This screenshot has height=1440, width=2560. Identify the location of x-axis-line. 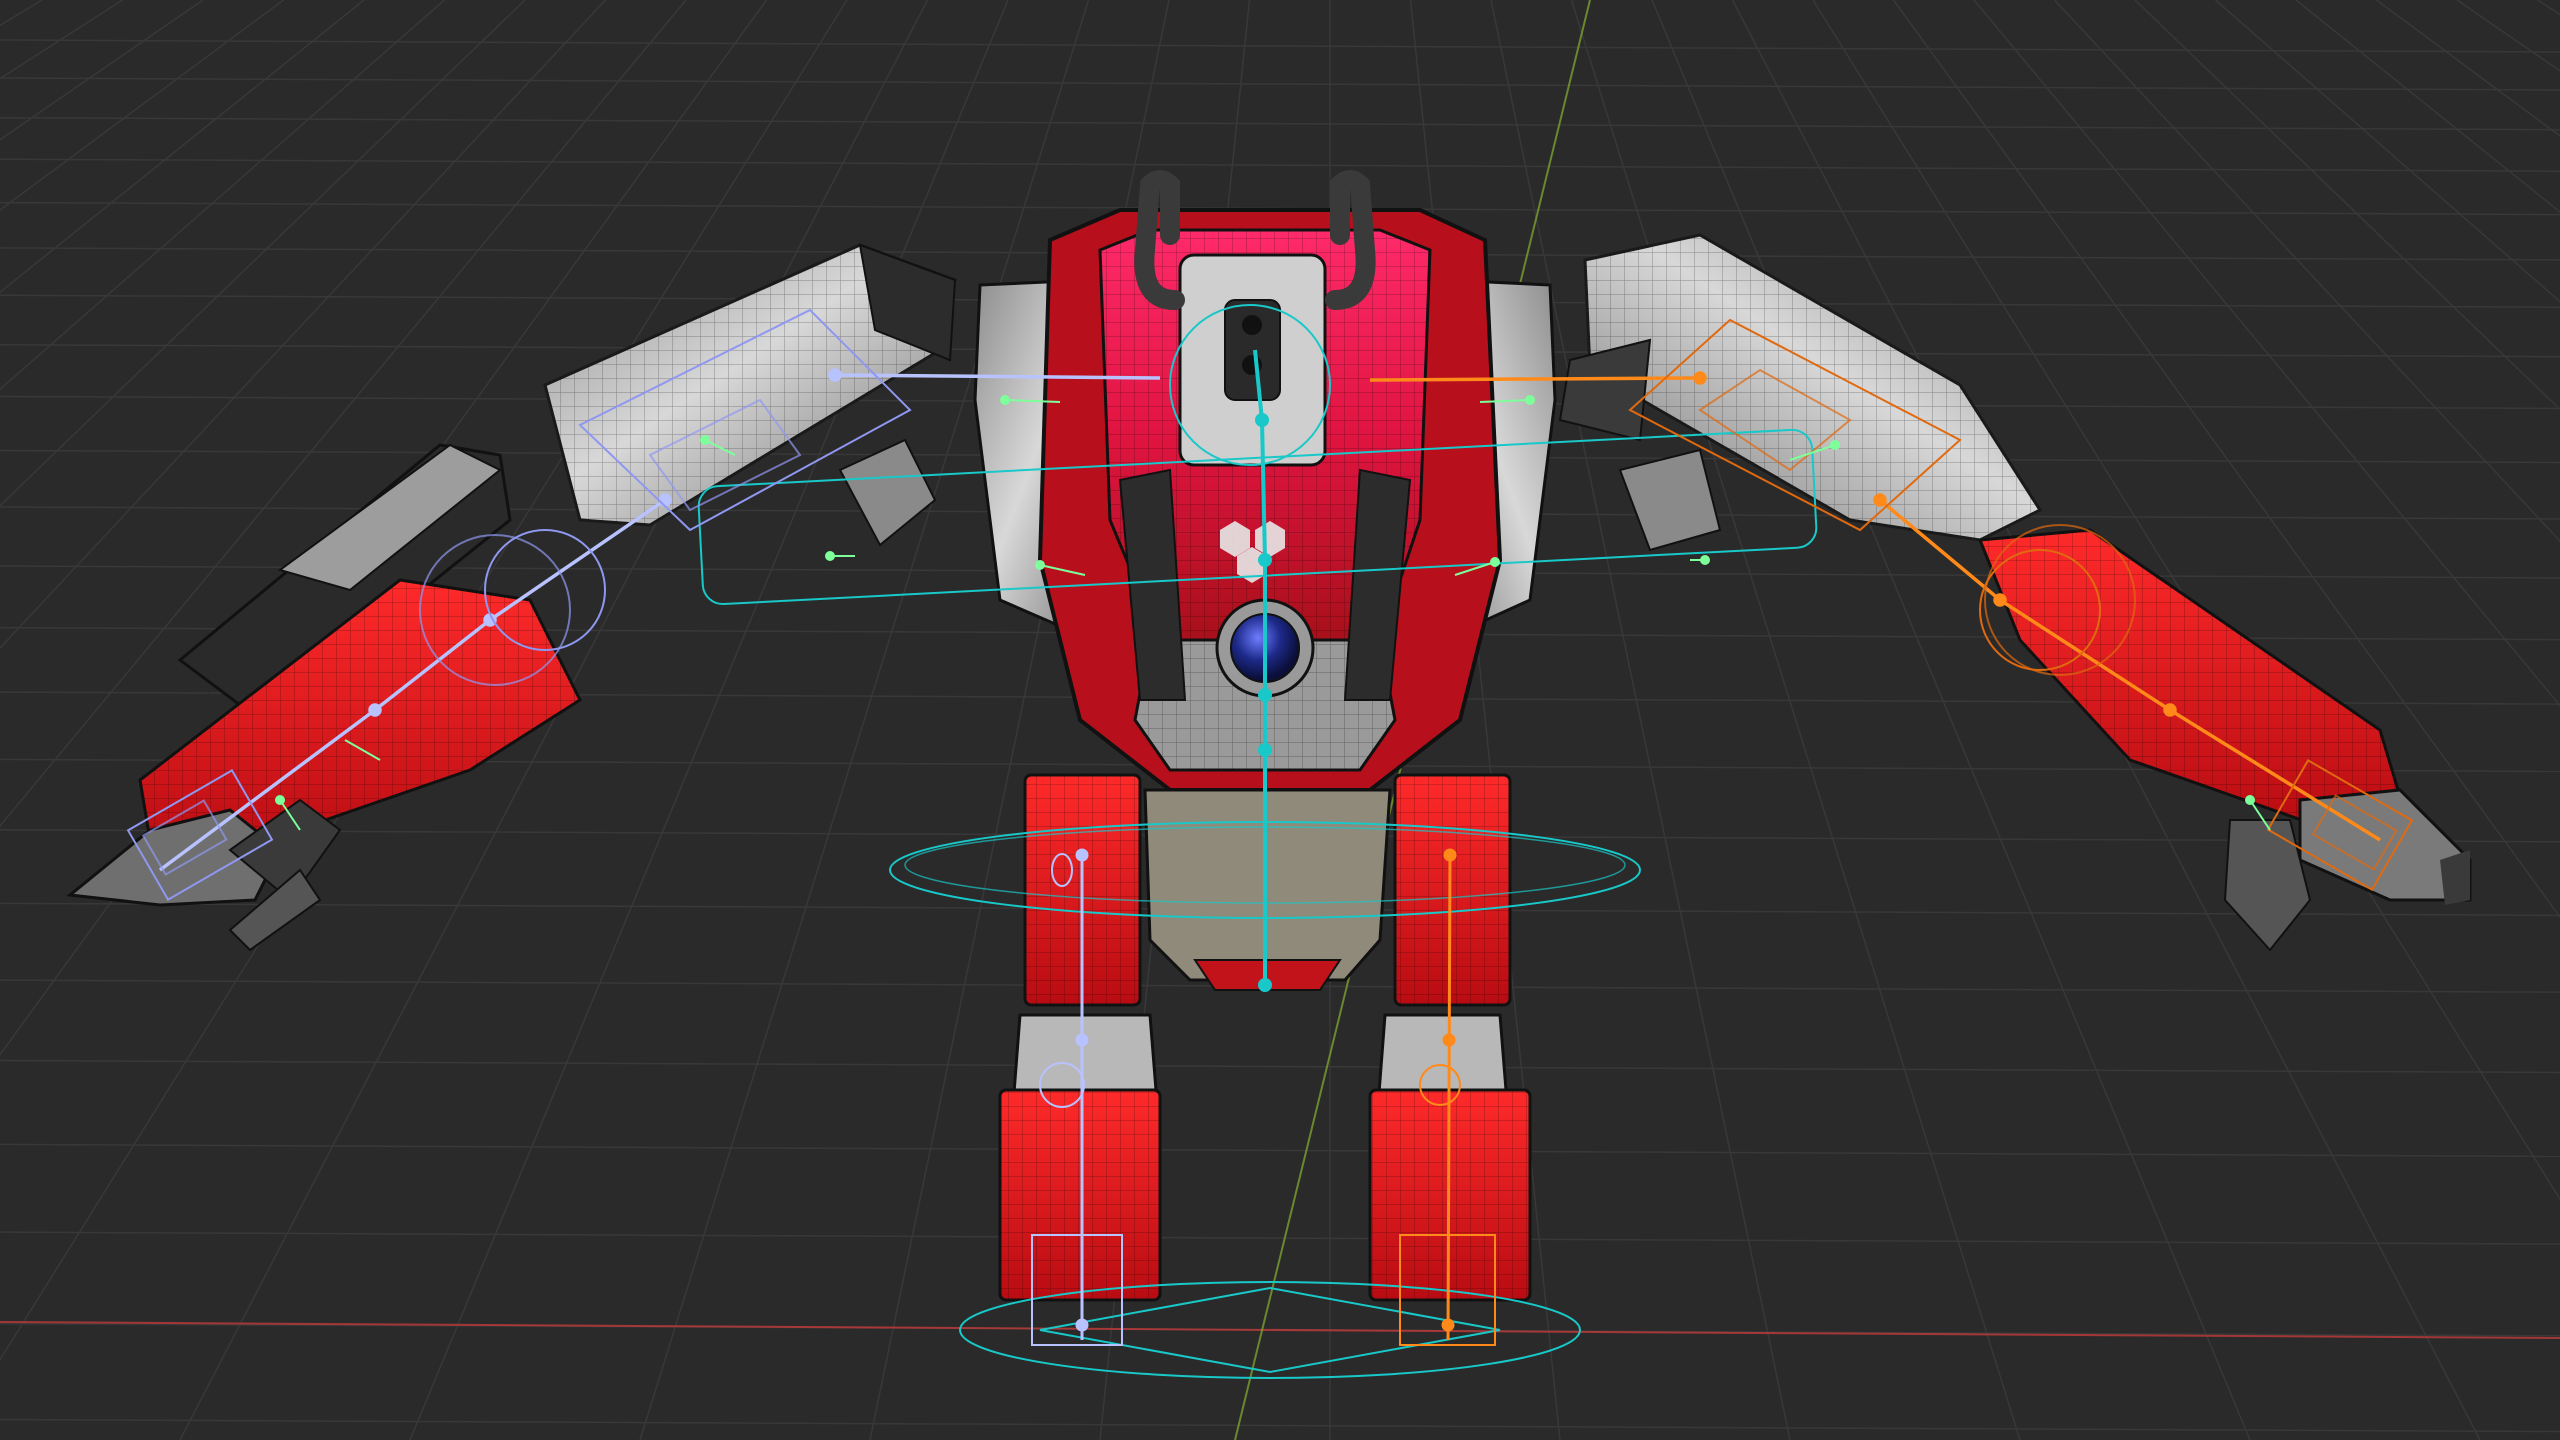
(1280, 1330).